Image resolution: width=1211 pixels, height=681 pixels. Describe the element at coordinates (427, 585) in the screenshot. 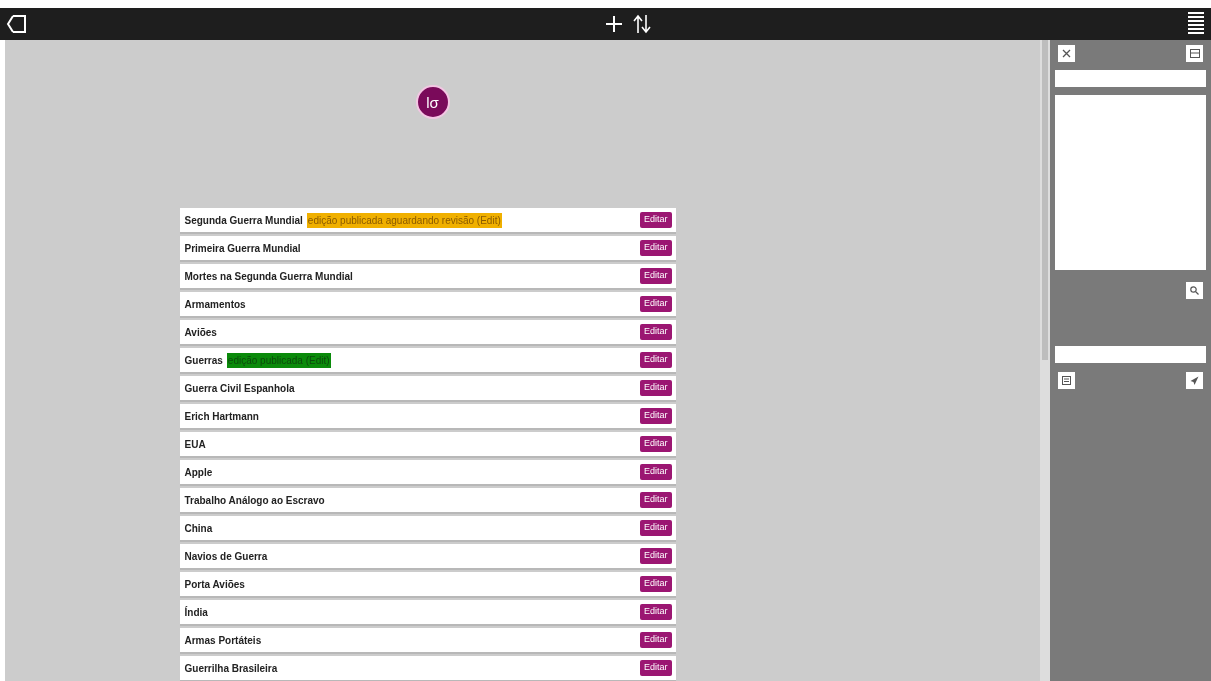

I see `list-row: Porta Aviões Editar` at that location.